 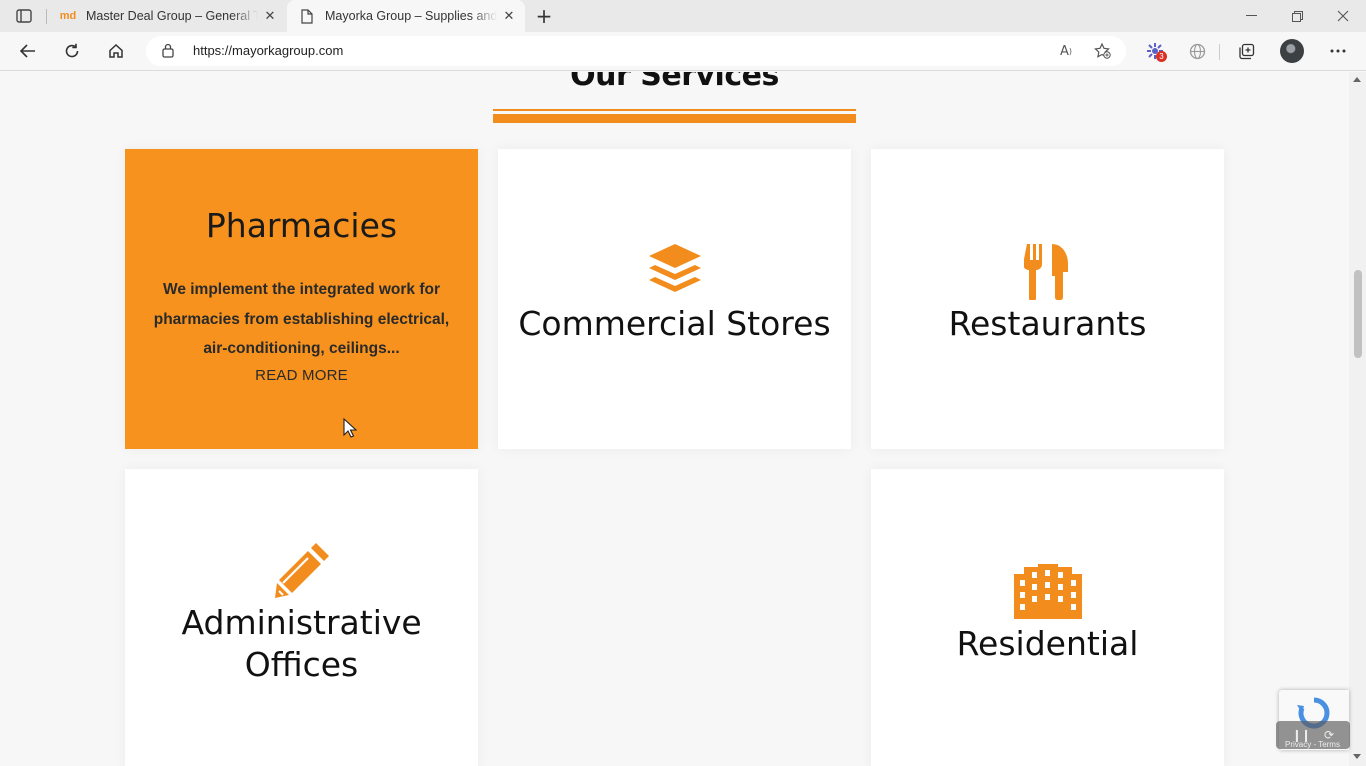 I want to click on refresh-icon, so click(x=72, y=51).